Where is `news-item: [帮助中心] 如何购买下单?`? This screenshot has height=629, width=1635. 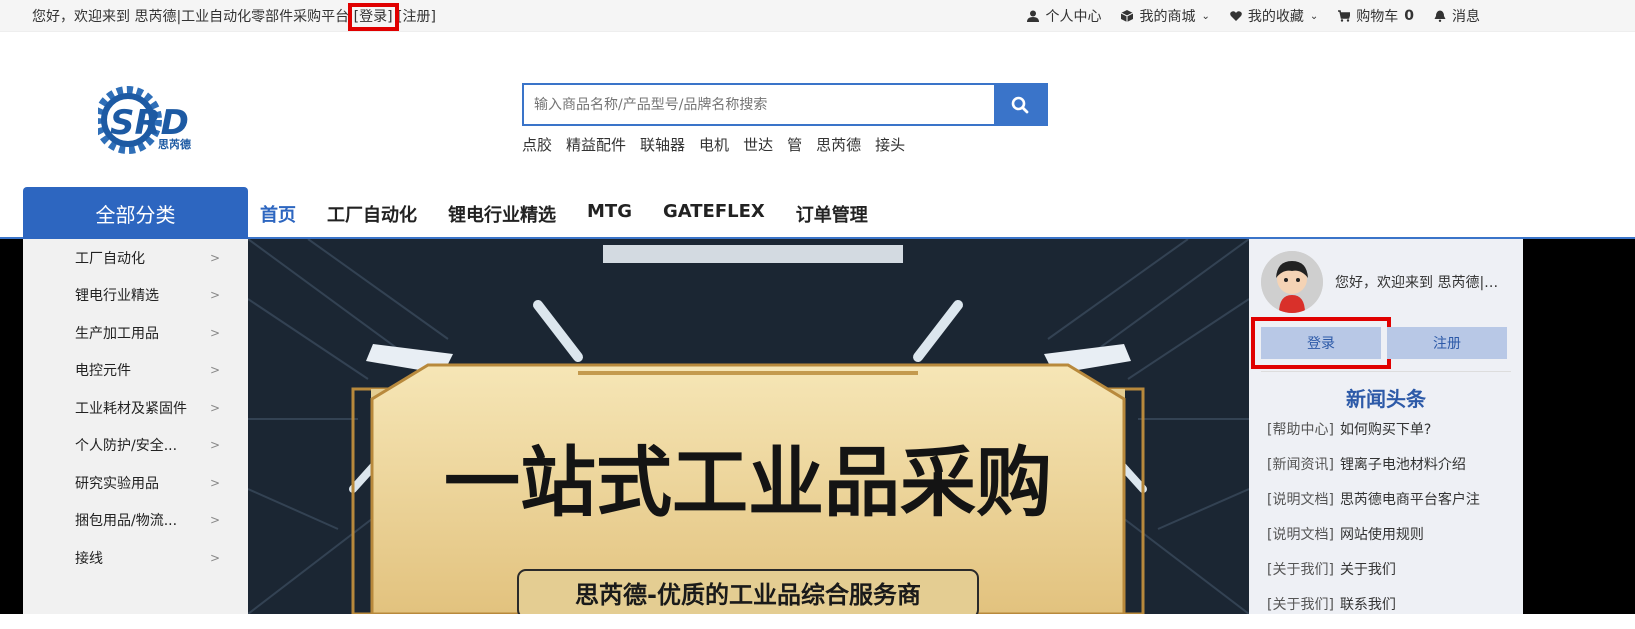
news-item: [帮助中心] 如何购买下单? is located at coordinates (1392, 436).